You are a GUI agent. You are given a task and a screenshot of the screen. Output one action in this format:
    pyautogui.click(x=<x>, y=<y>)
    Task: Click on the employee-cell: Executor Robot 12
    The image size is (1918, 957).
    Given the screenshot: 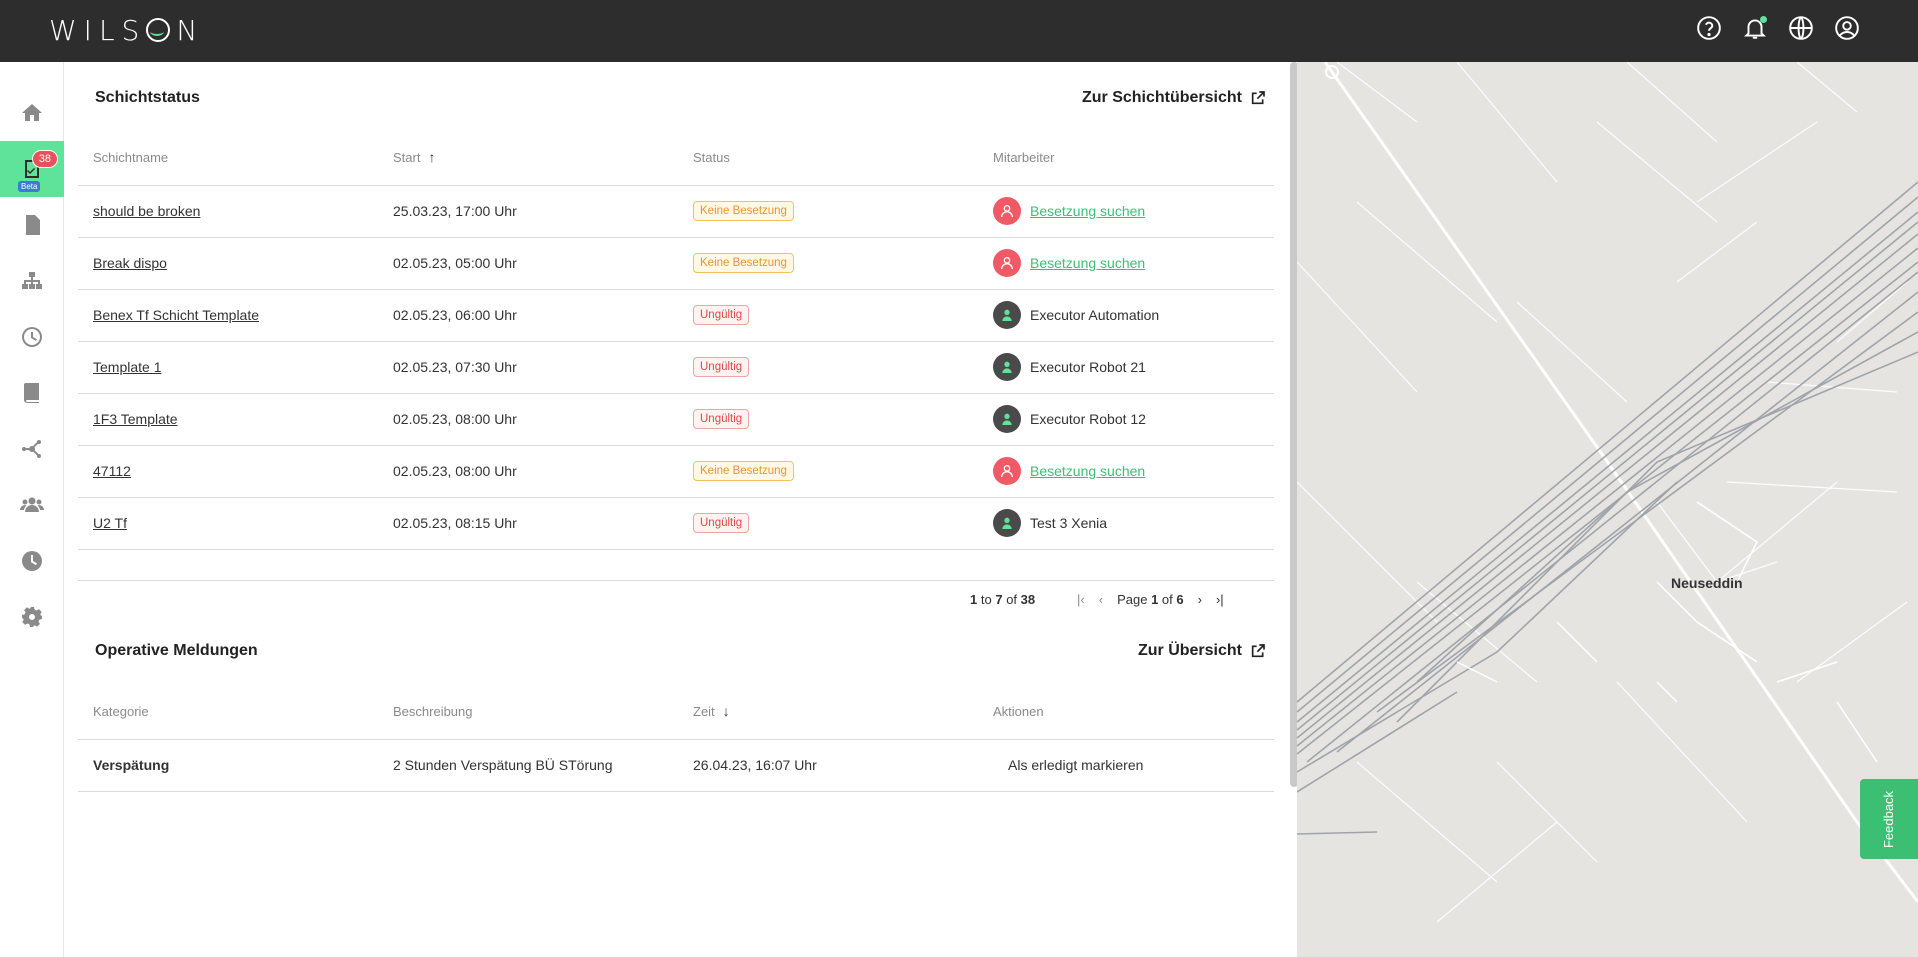 What is the action you would take?
    pyautogui.click(x=1126, y=419)
    